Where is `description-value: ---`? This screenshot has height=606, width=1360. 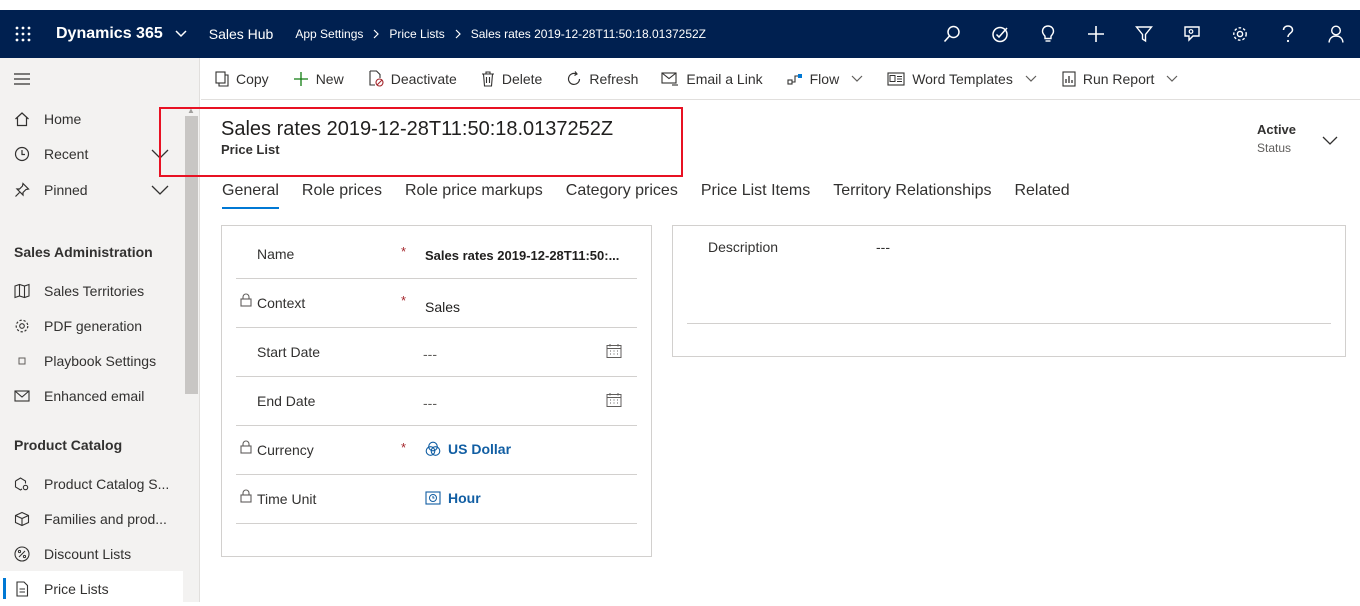
description-value: --- is located at coordinates (883, 247).